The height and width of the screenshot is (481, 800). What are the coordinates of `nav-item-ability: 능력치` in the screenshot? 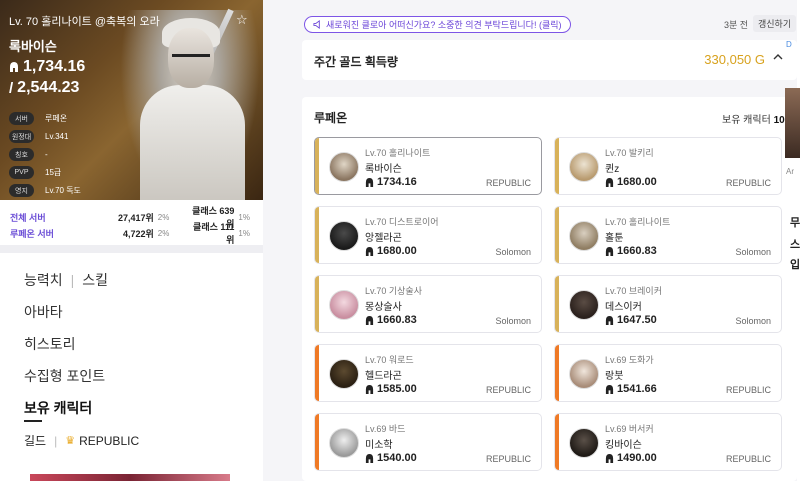 It's located at (43, 280).